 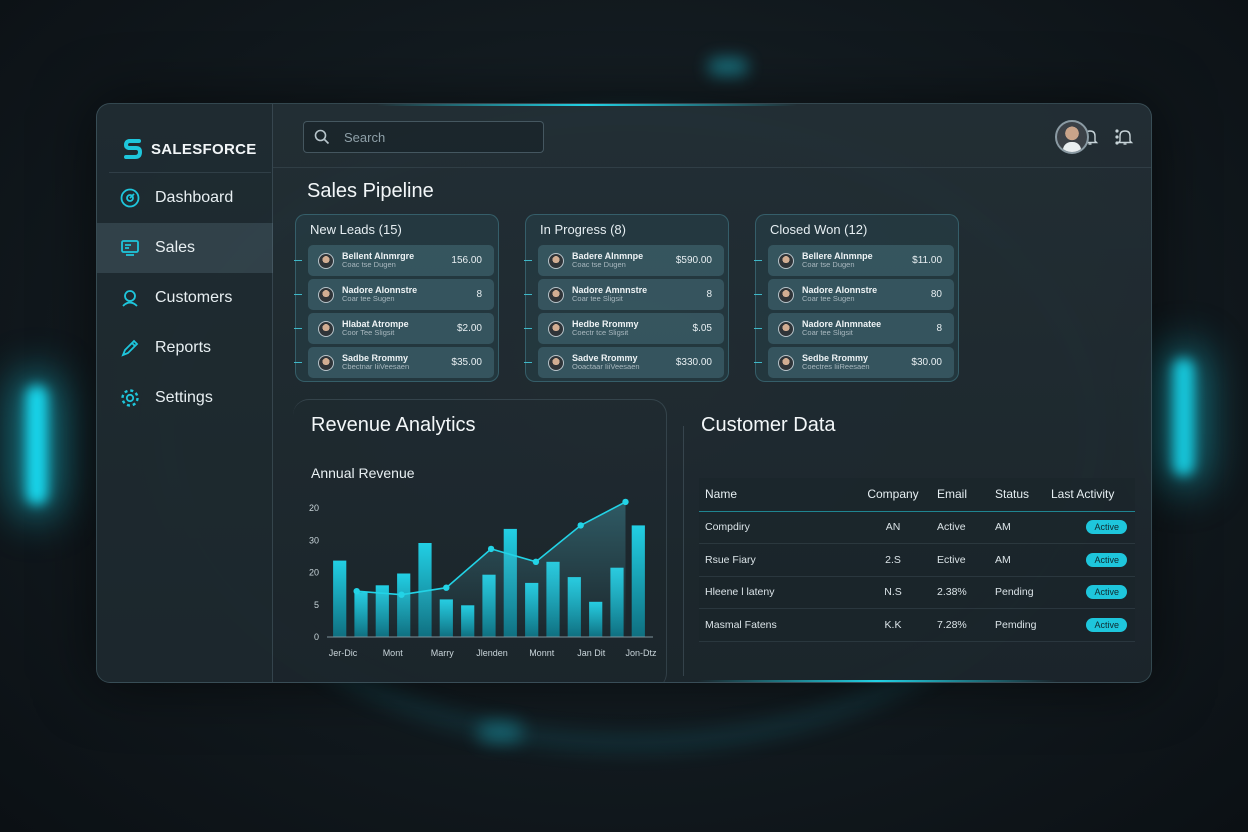 I want to click on column-header-status: Status, so click(x=1023, y=495).